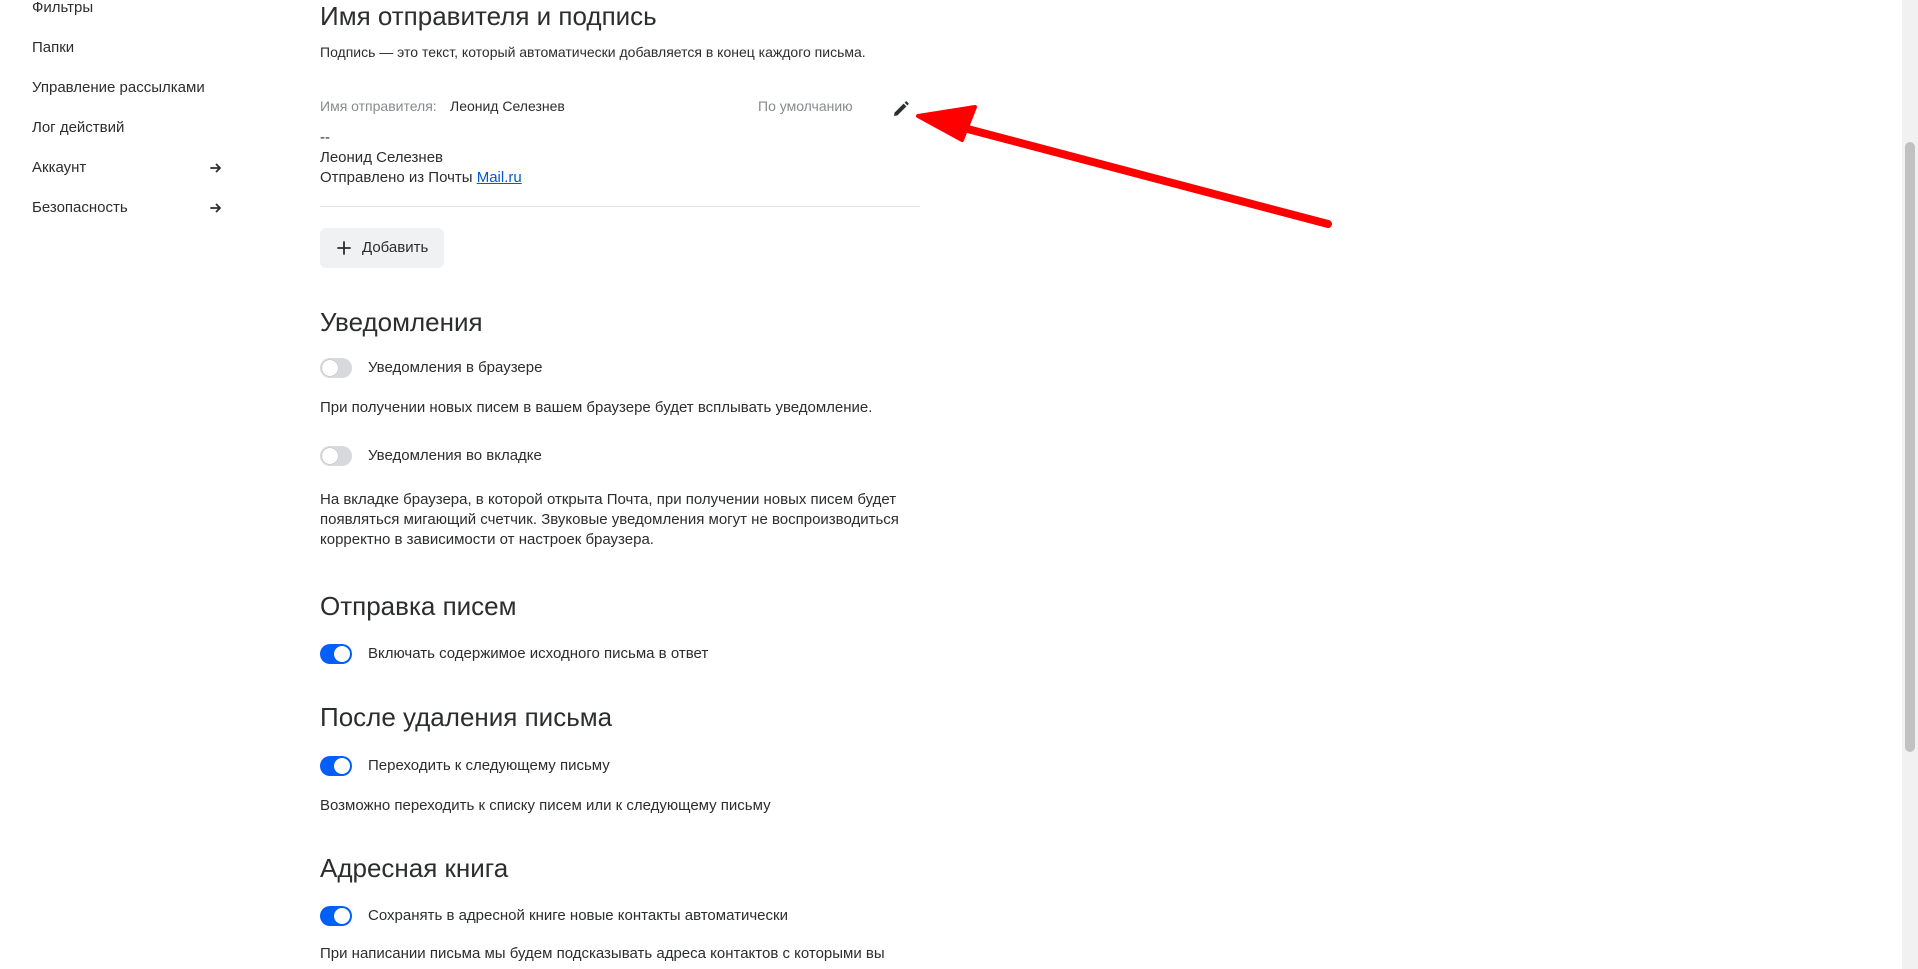 The width and height of the screenshot is (1918, 969). Describe the element at coordinates (63, 8) in the screenshot. I see `sidebar-item-label: Фильтры` at that location.